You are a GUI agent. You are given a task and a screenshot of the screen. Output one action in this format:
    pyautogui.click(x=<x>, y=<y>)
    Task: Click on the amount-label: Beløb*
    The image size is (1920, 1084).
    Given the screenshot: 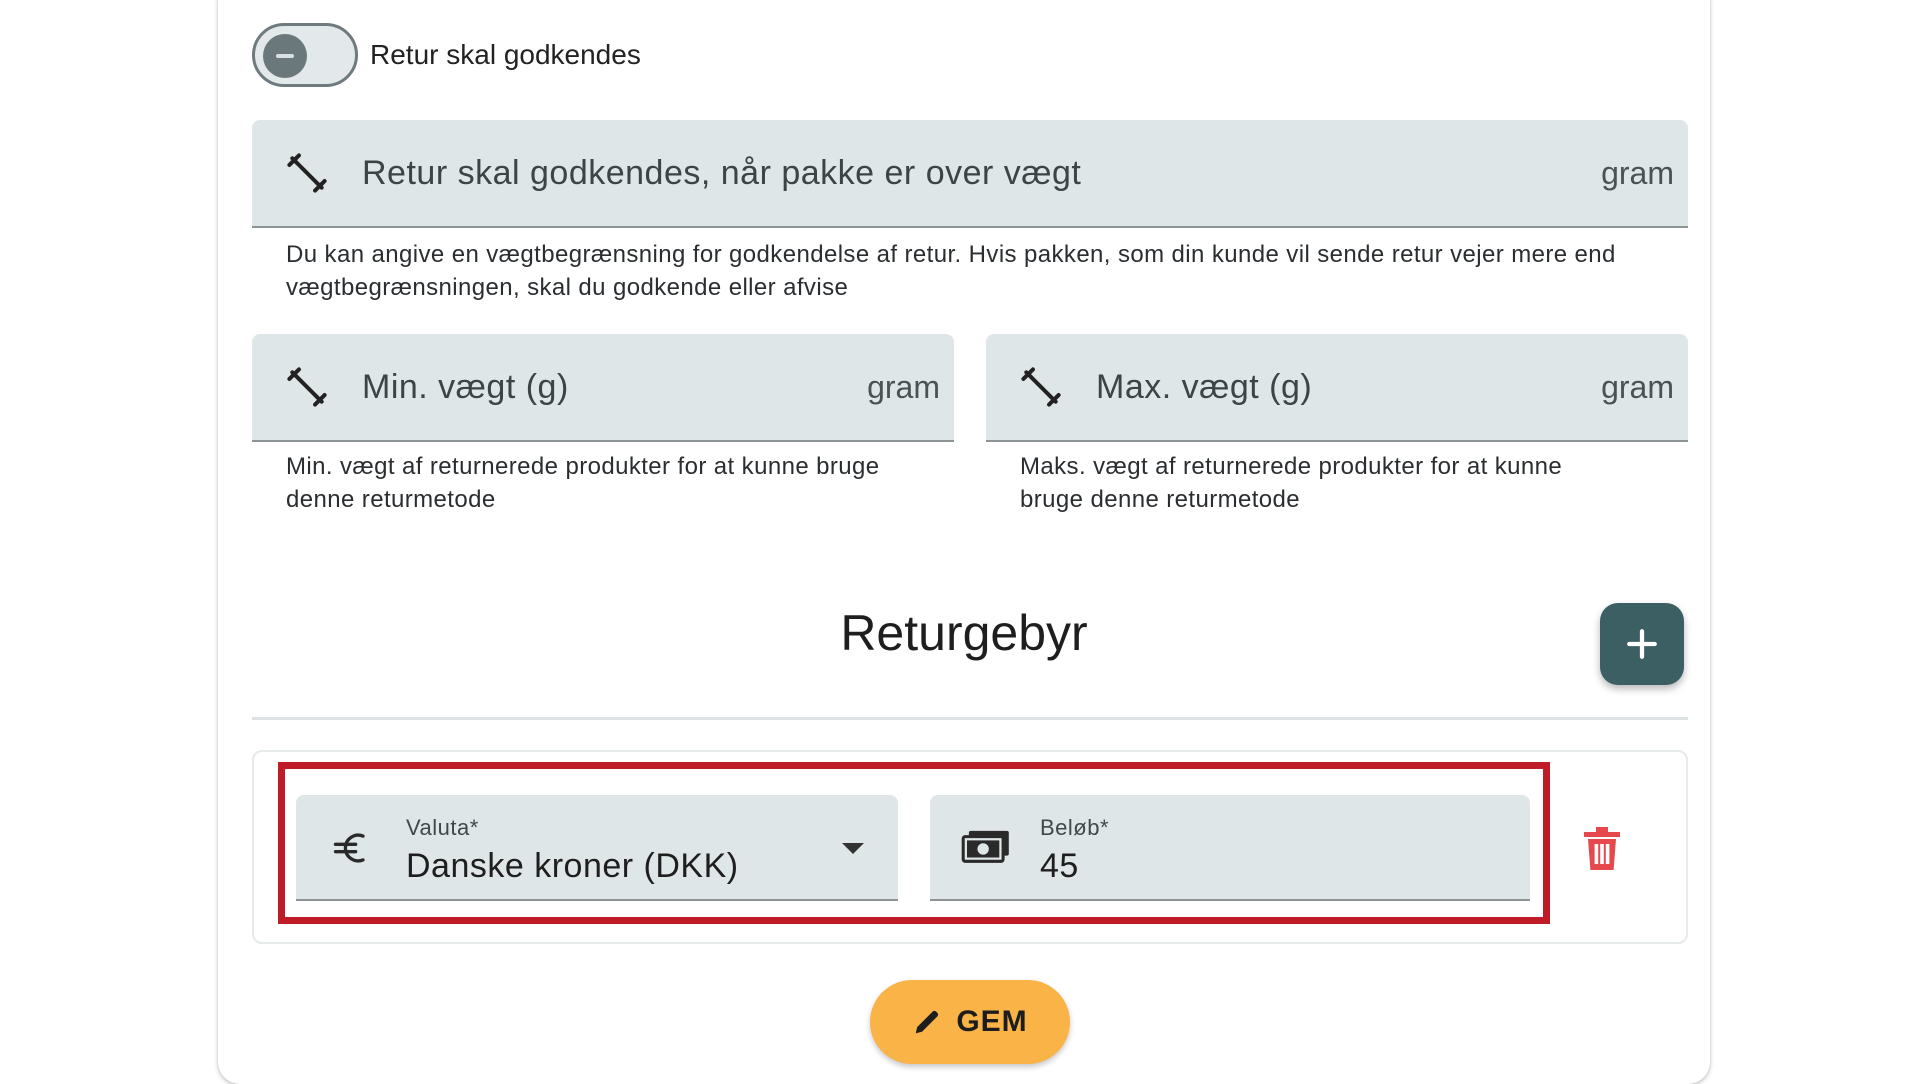 What is the action you would take?
    pyautogui.click(x=1075, y=827)
    